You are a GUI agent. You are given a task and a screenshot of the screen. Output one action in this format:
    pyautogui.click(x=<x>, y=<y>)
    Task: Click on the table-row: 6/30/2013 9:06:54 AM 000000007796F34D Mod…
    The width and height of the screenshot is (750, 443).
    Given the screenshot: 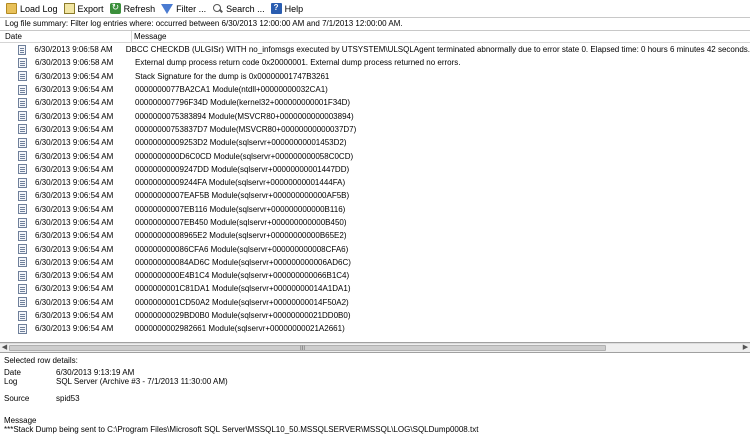 What is the action you would take?
    pyautogui.click(x=375, y=102)
    